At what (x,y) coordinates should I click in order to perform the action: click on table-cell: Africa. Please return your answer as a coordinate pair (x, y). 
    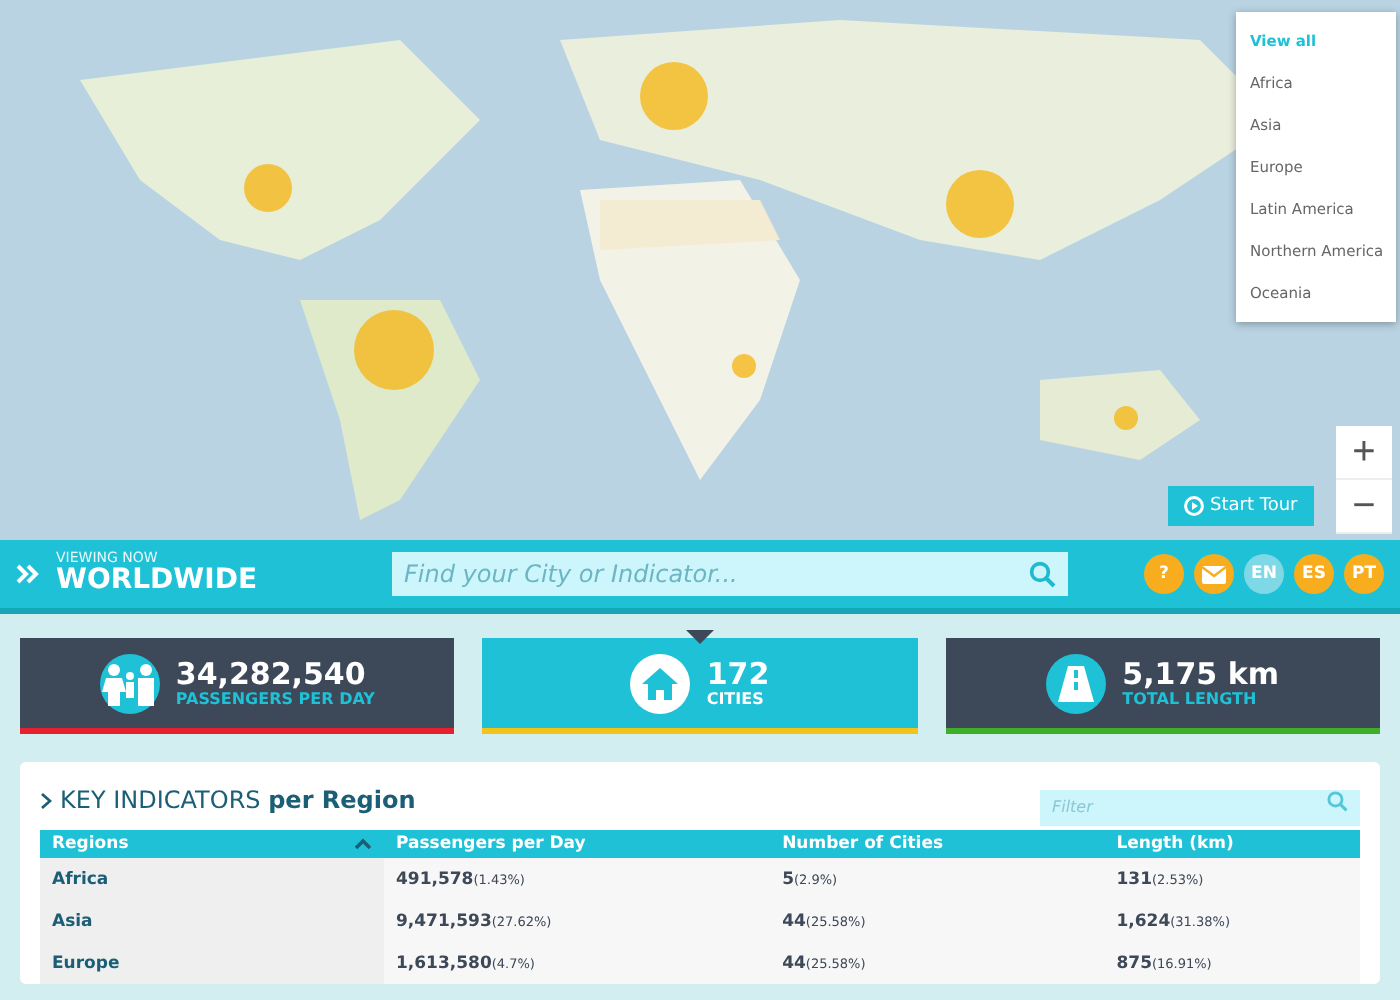
    Looking at the image, I should click on (212, 879).